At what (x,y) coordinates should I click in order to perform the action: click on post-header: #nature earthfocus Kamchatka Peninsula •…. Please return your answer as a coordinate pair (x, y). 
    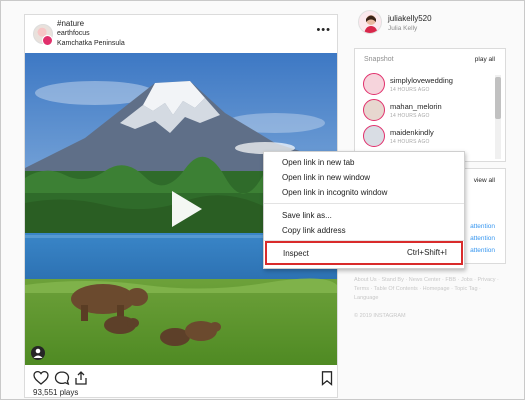
    Looking at the image, I should click on (181, 34).